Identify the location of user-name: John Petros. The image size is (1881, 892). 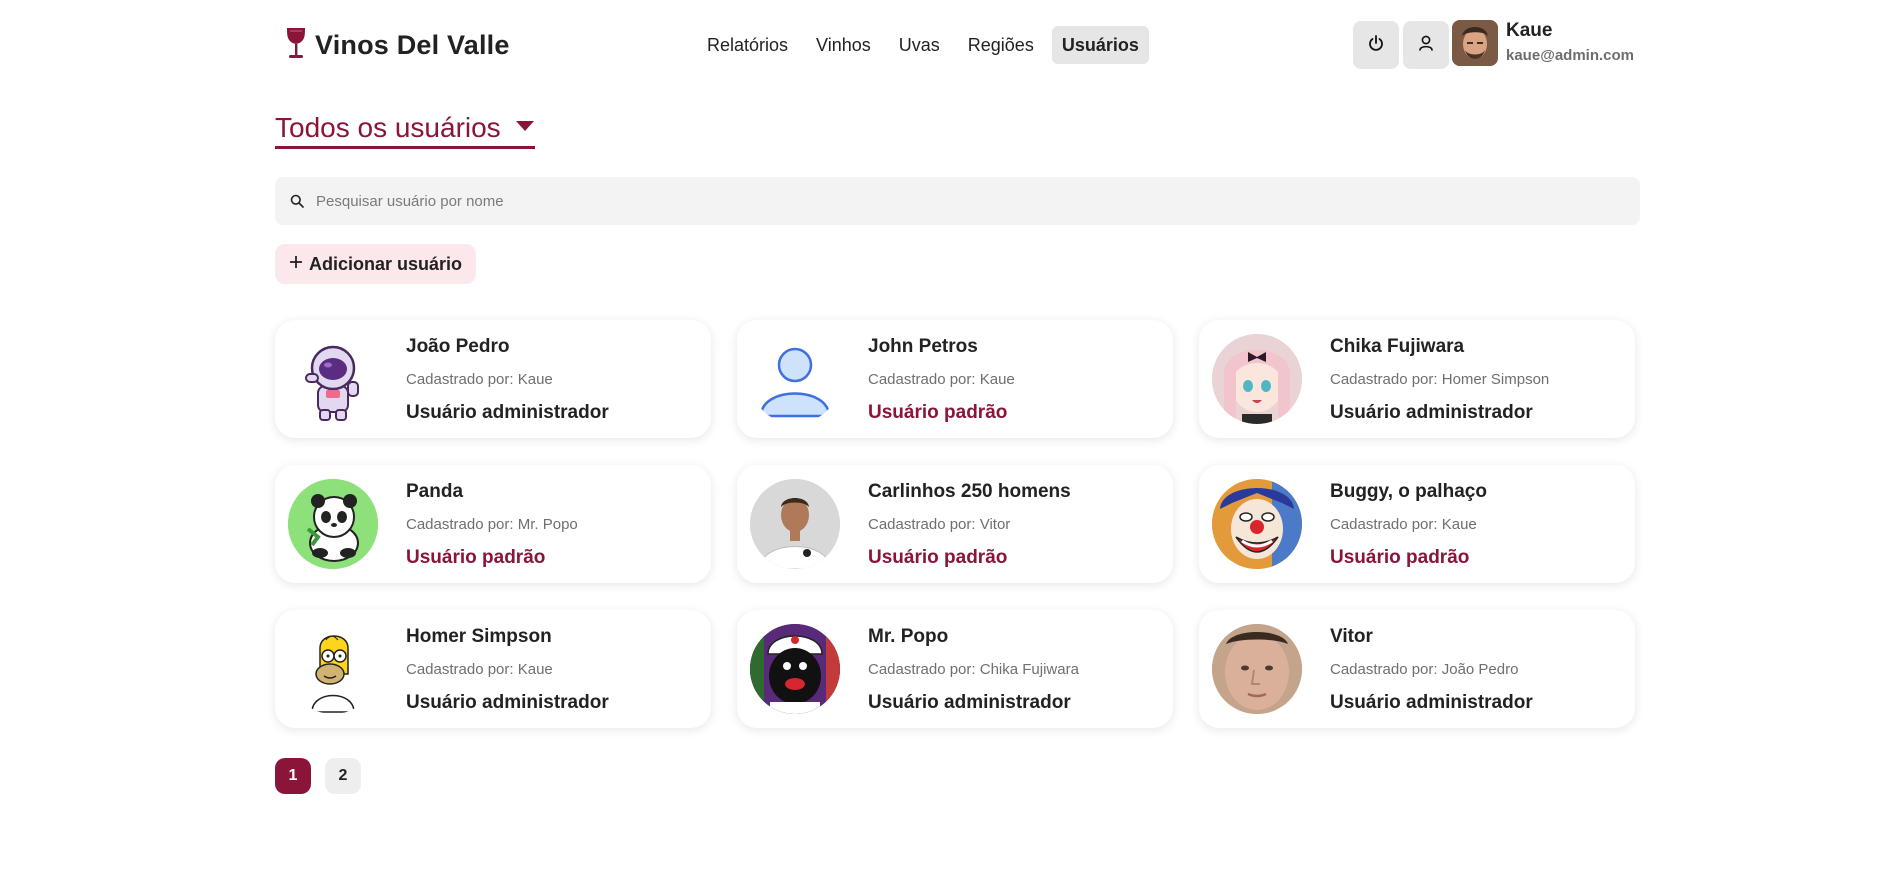
(923, 346).